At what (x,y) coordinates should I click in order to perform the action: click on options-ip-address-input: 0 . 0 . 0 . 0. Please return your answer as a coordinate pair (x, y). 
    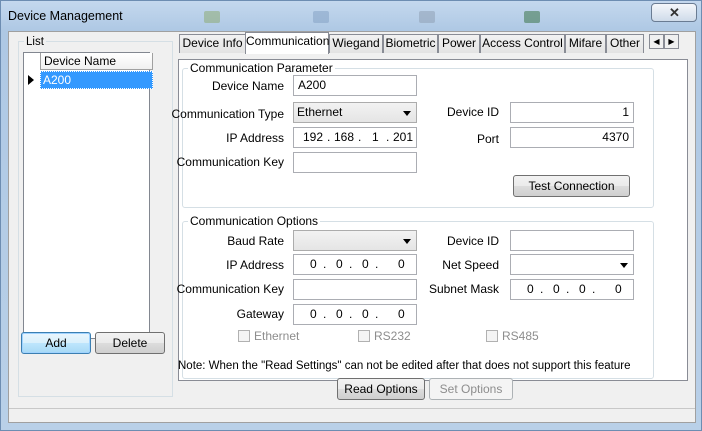
    Looking at the image, I should click on (355, 264).